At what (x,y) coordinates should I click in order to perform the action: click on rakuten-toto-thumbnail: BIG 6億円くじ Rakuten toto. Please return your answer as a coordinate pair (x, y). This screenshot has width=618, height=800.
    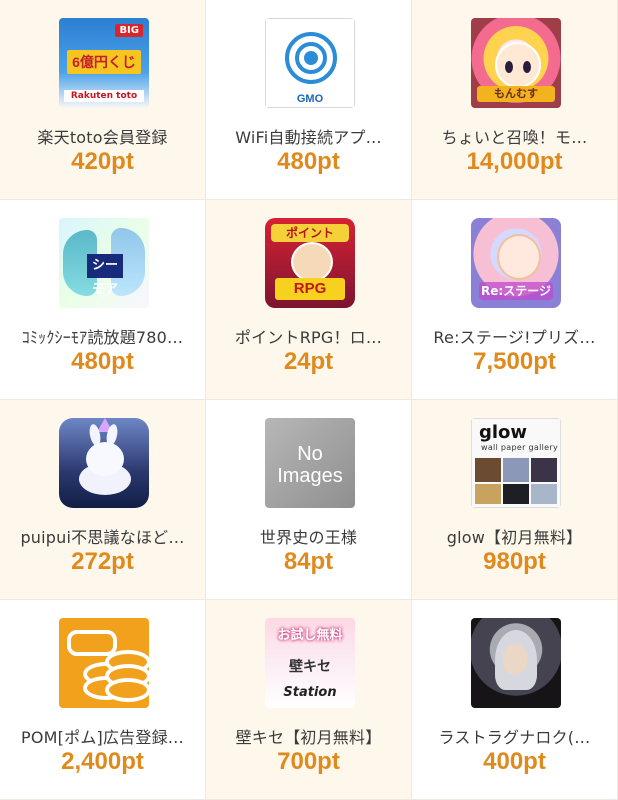
    Looking at the image, I should click on (104, 63).